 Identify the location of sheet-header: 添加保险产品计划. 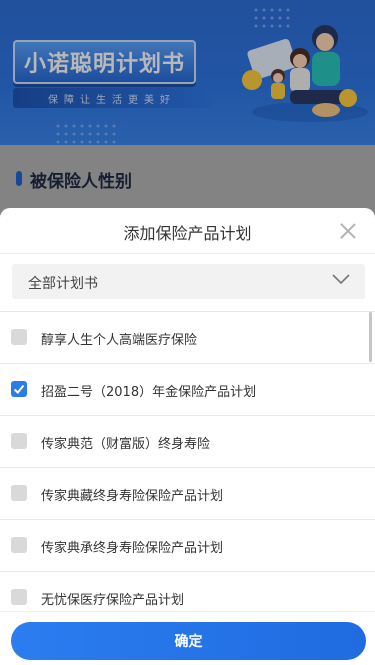
(187, 231).